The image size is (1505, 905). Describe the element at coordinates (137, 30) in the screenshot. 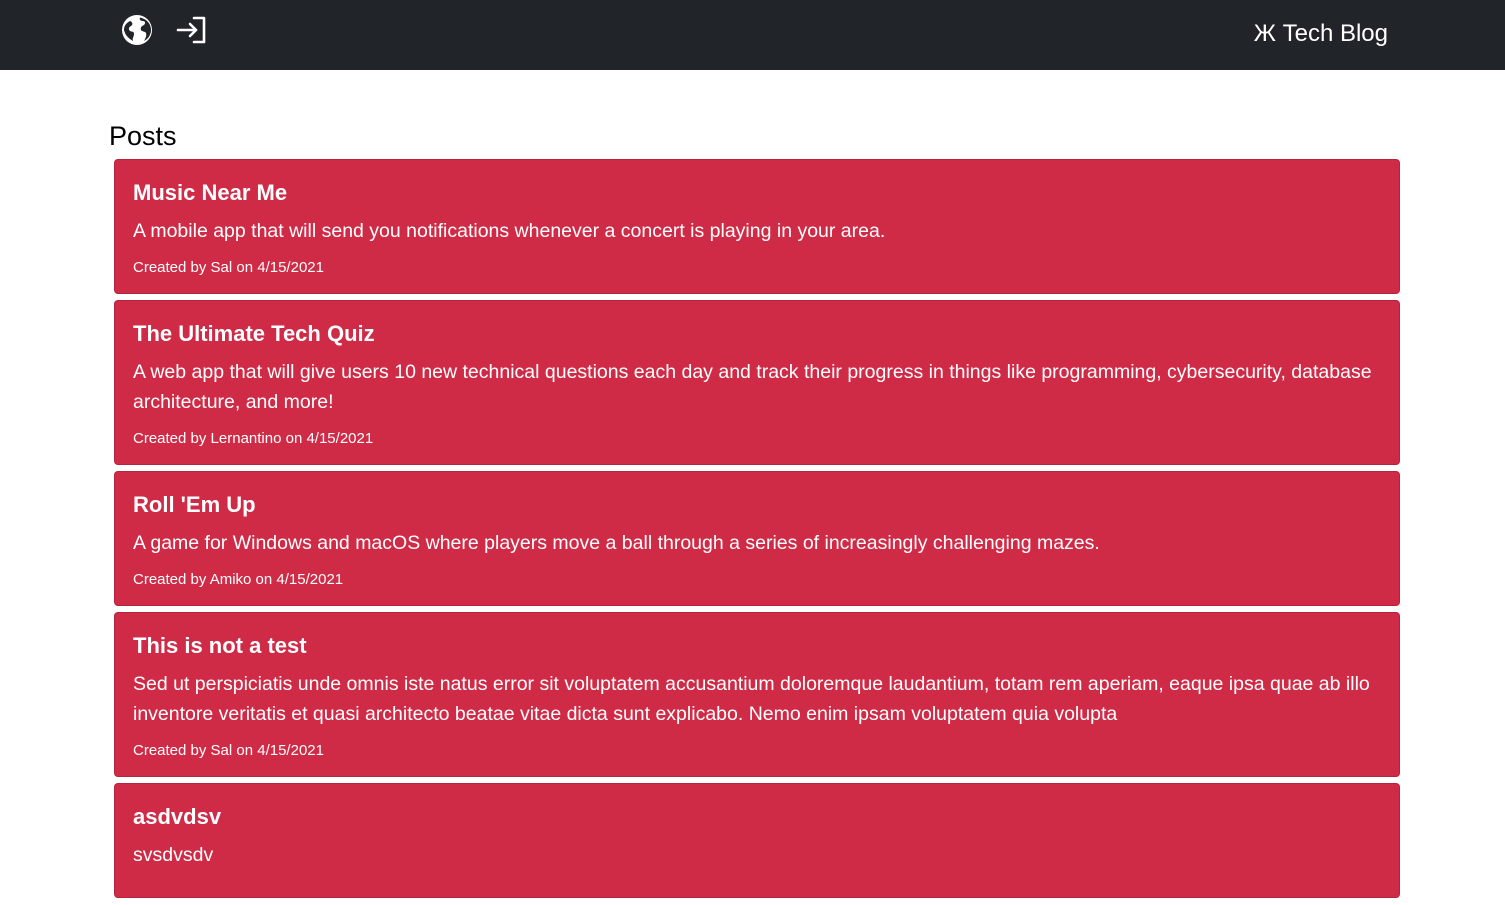

I see `globe-icon` at that location.